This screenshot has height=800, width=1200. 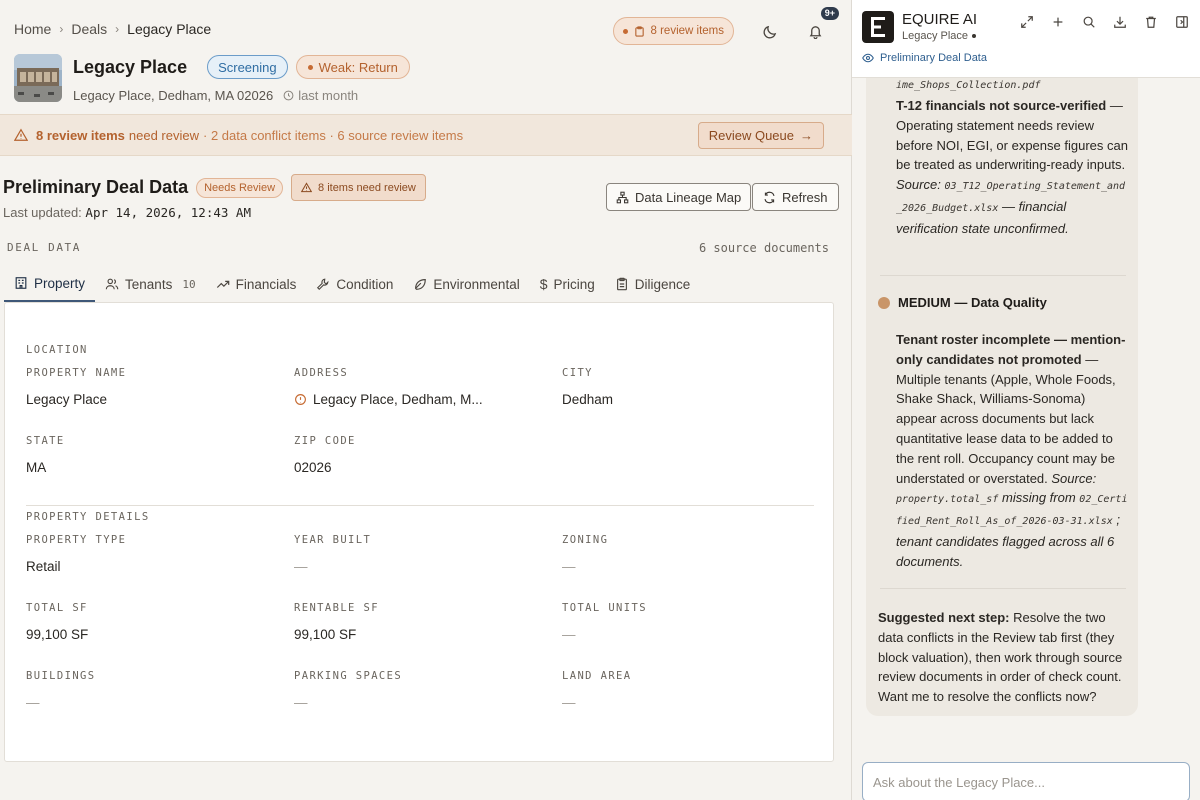 I want to click on location-group-label: LOCATION, so click(x=57, y=350).